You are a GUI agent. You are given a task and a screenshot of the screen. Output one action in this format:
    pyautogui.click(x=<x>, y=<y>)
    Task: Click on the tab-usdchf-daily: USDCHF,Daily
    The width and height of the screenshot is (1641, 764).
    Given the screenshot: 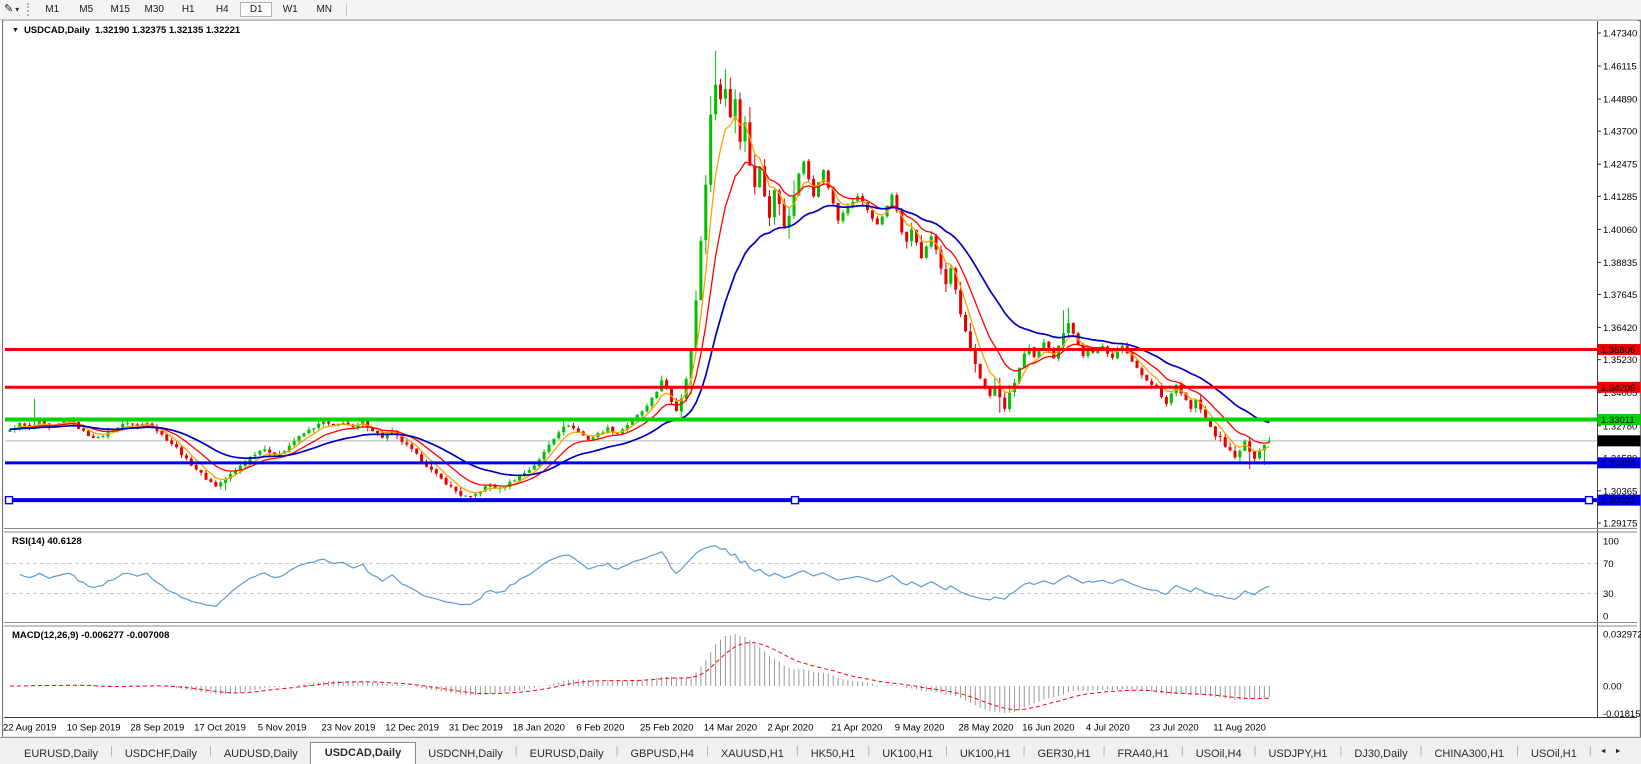 What is the action you would take?
    pyautogui.click(x=161, y=754)
    